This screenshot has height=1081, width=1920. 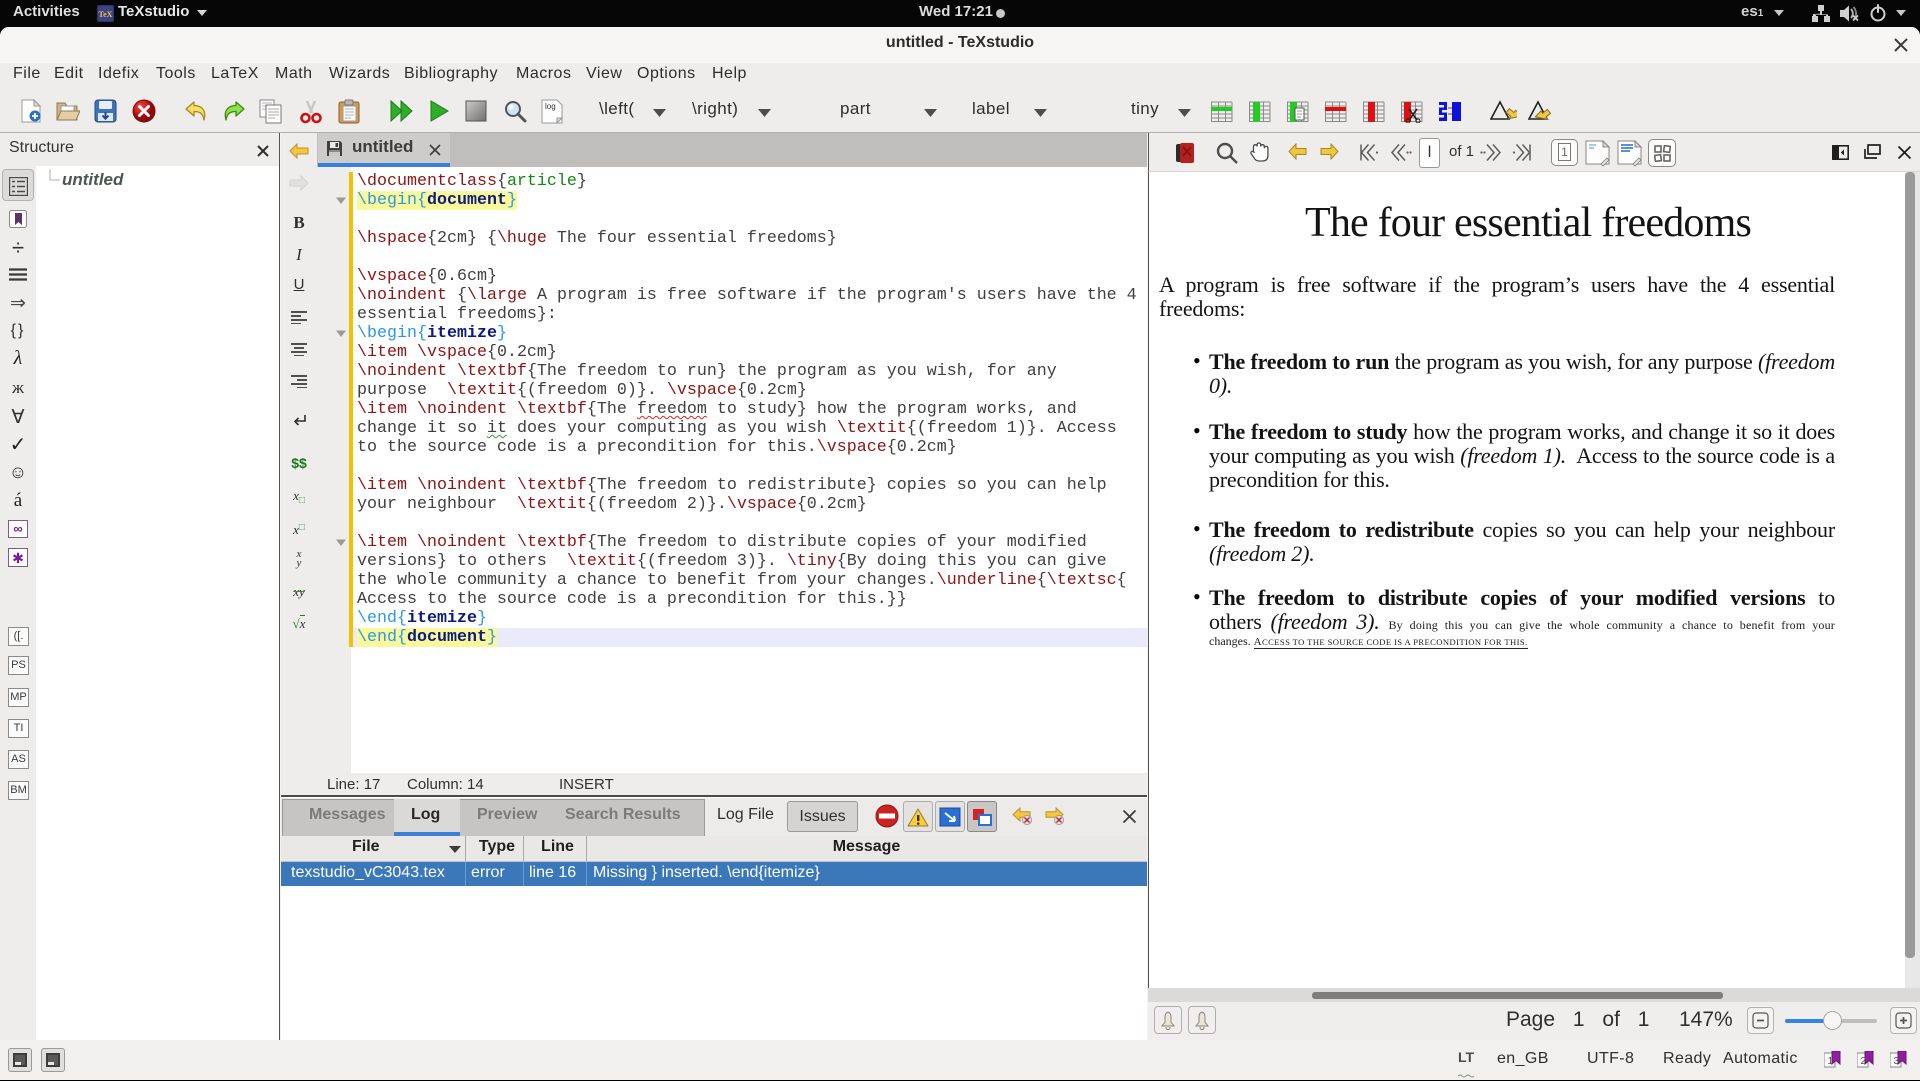 What do you see at coordinates (106, 14) in the screenshot?
I see `svg-text: TeX` at bounding box center [106, 14].